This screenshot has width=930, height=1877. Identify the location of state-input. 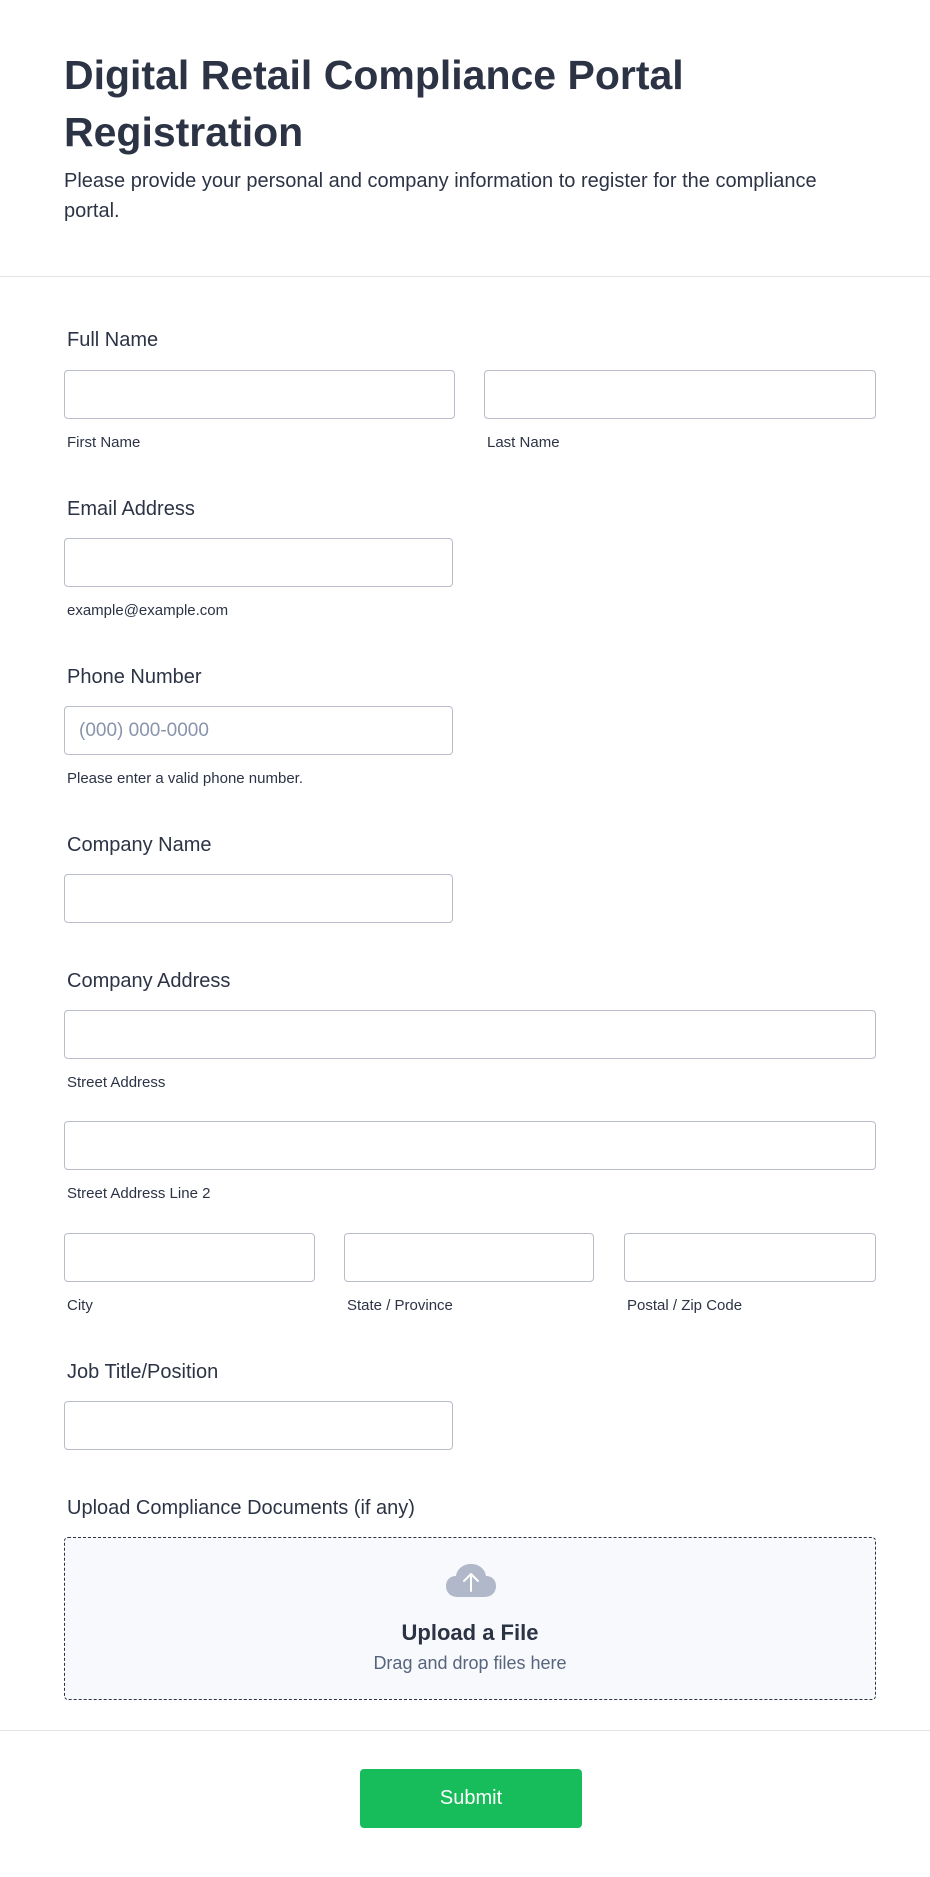
(469, 1257).